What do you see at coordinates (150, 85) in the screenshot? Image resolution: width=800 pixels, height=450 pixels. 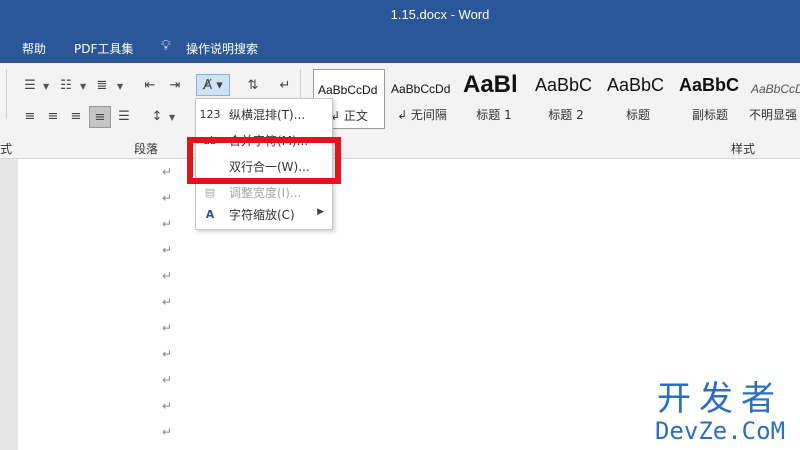 I see `decrease-indent-icon: ⇤` at bounding box center [150, 85].